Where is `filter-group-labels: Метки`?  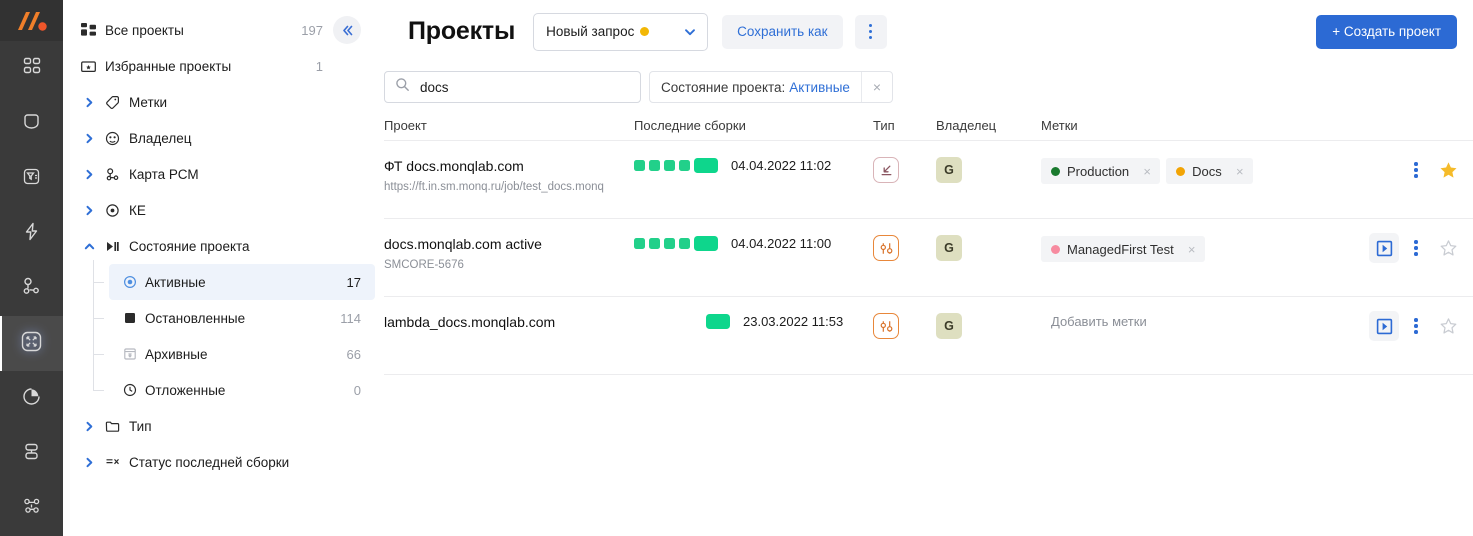
filter-group-labels: Метки is located at coordinates (219, 102).